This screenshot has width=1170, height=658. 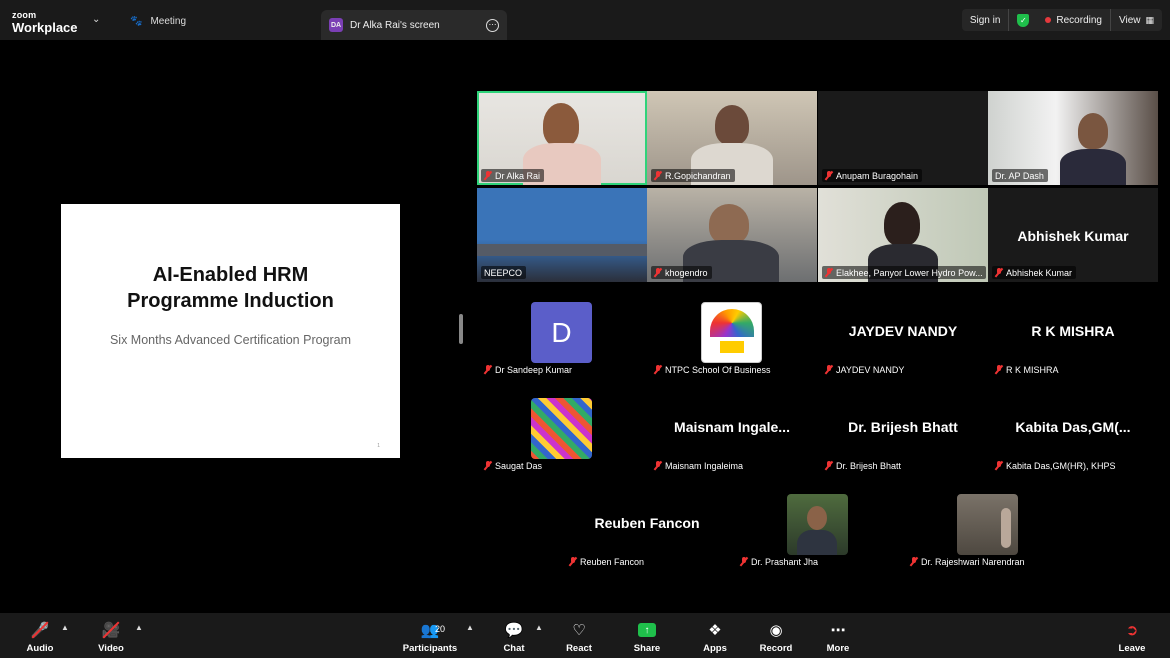 I want to click on more-label: More, so click(x=838, y=648).